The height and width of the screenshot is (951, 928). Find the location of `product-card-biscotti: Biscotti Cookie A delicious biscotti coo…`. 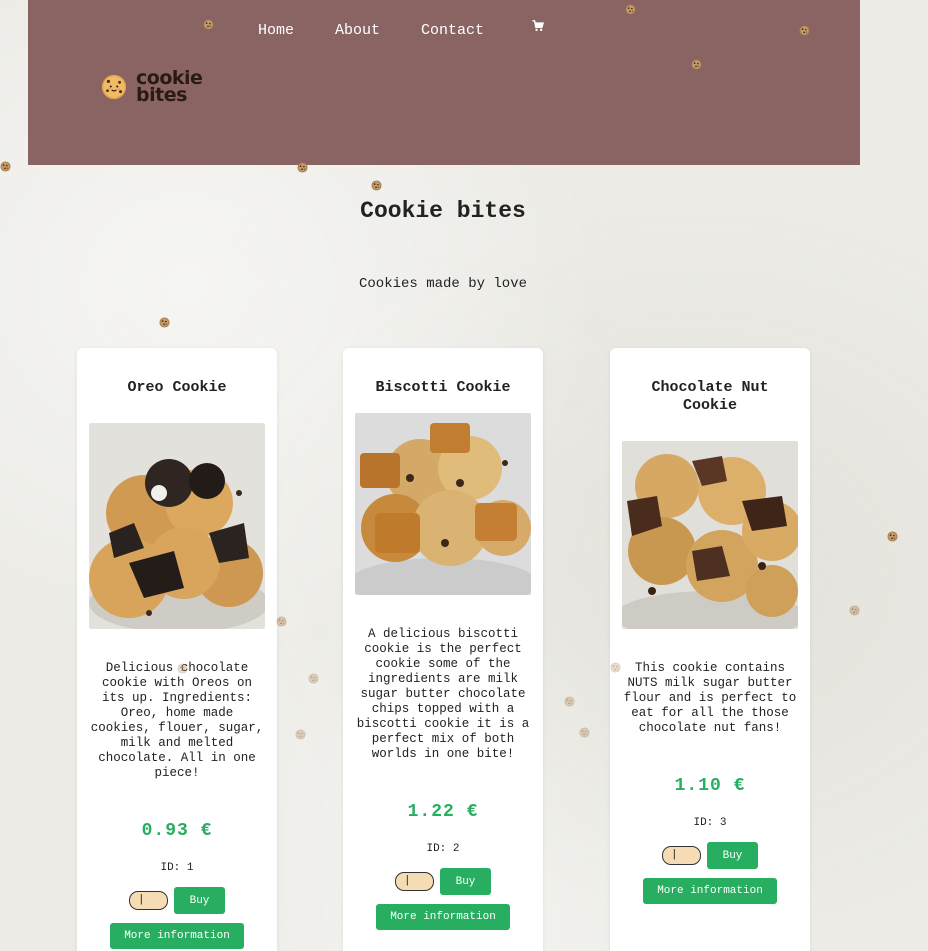

product-card-biscotti: Biscotti Cookie A delicious biscotti coo… is located at coordinates (443, 649).